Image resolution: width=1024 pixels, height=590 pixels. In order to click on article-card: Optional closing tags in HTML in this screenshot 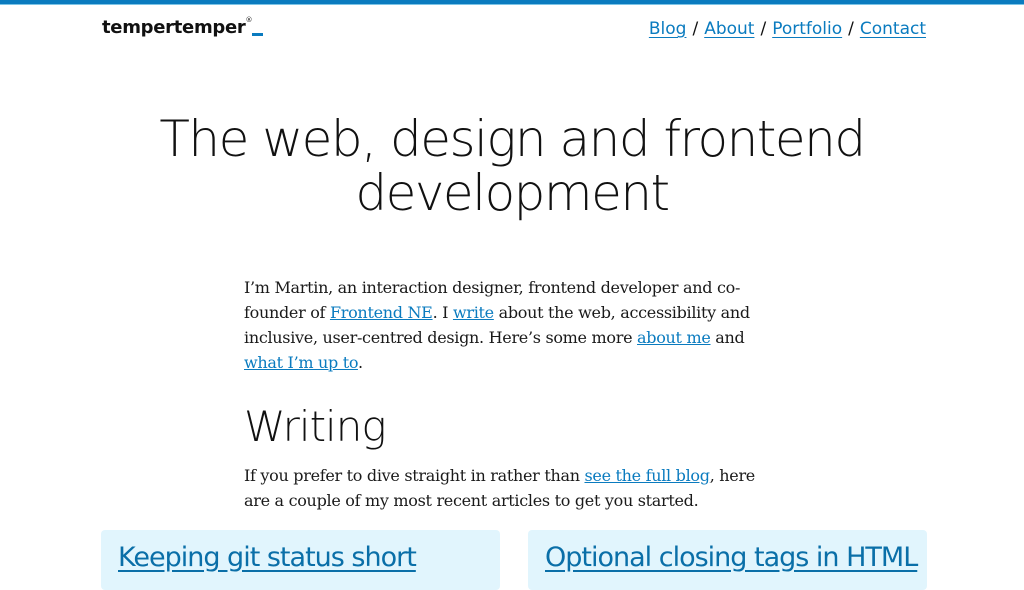, I will do `click(727, 560)`.